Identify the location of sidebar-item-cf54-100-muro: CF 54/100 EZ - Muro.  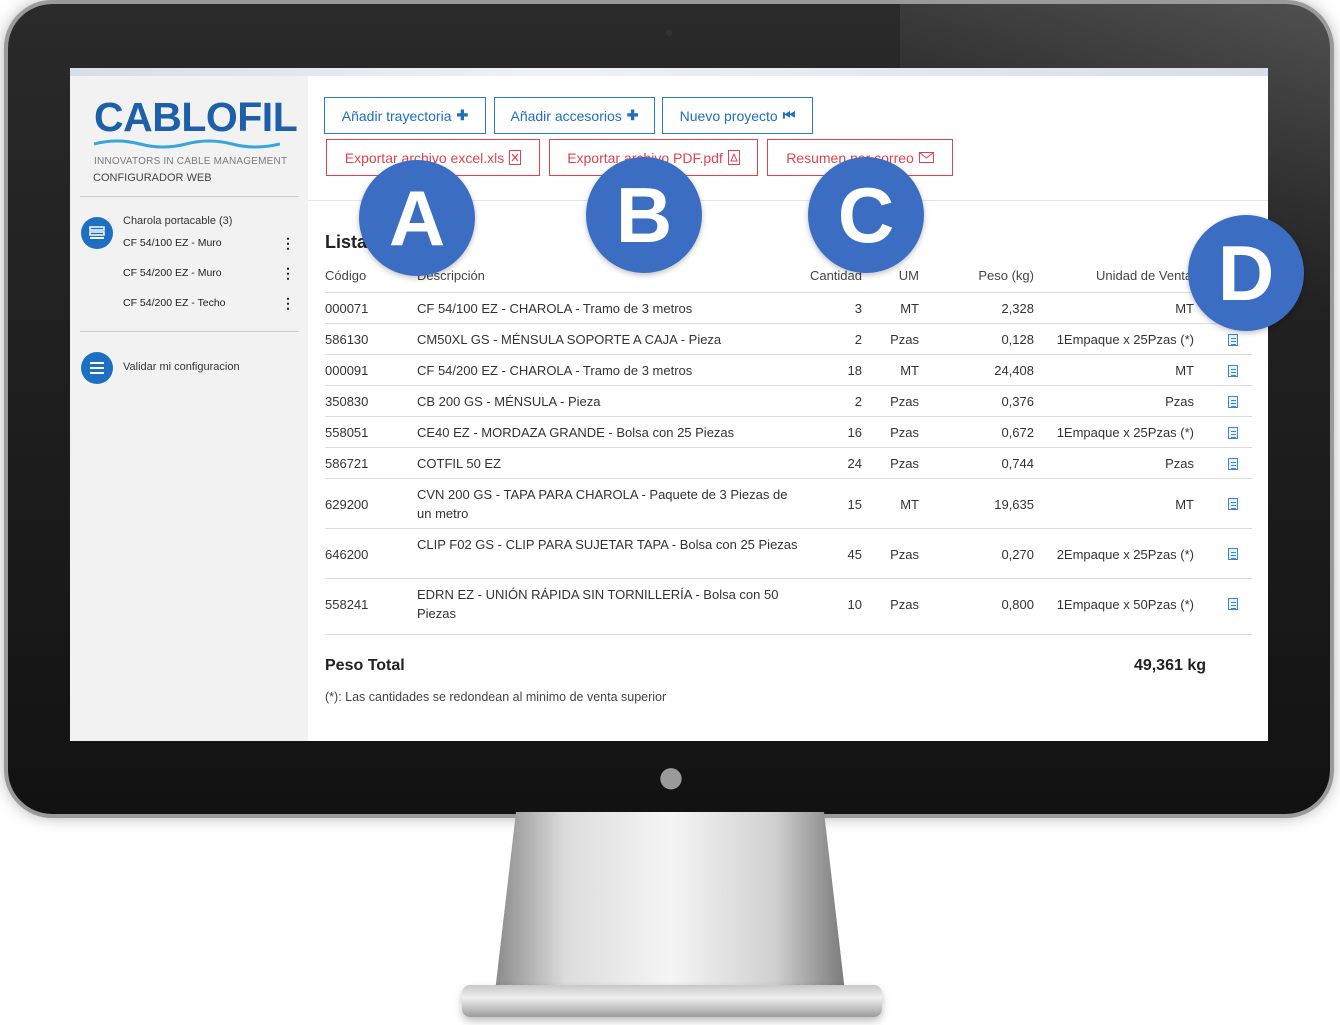
(172, 243).